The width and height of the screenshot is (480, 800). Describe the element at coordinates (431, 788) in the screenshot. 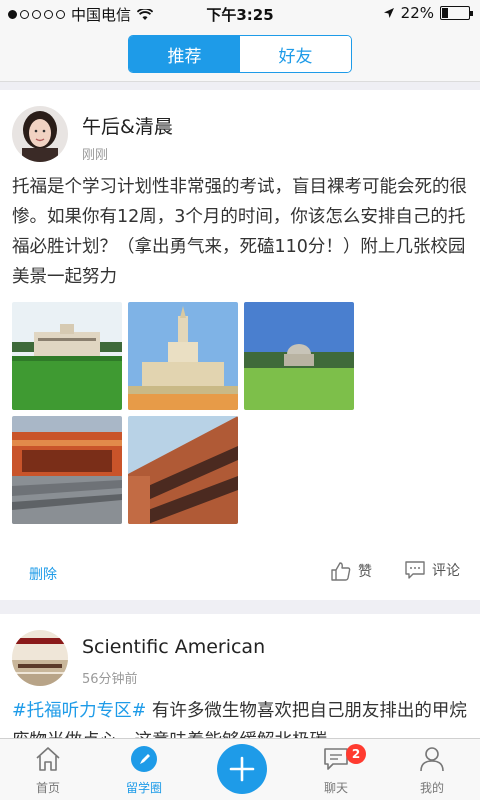

I see `tab-label: 我的` at that location.